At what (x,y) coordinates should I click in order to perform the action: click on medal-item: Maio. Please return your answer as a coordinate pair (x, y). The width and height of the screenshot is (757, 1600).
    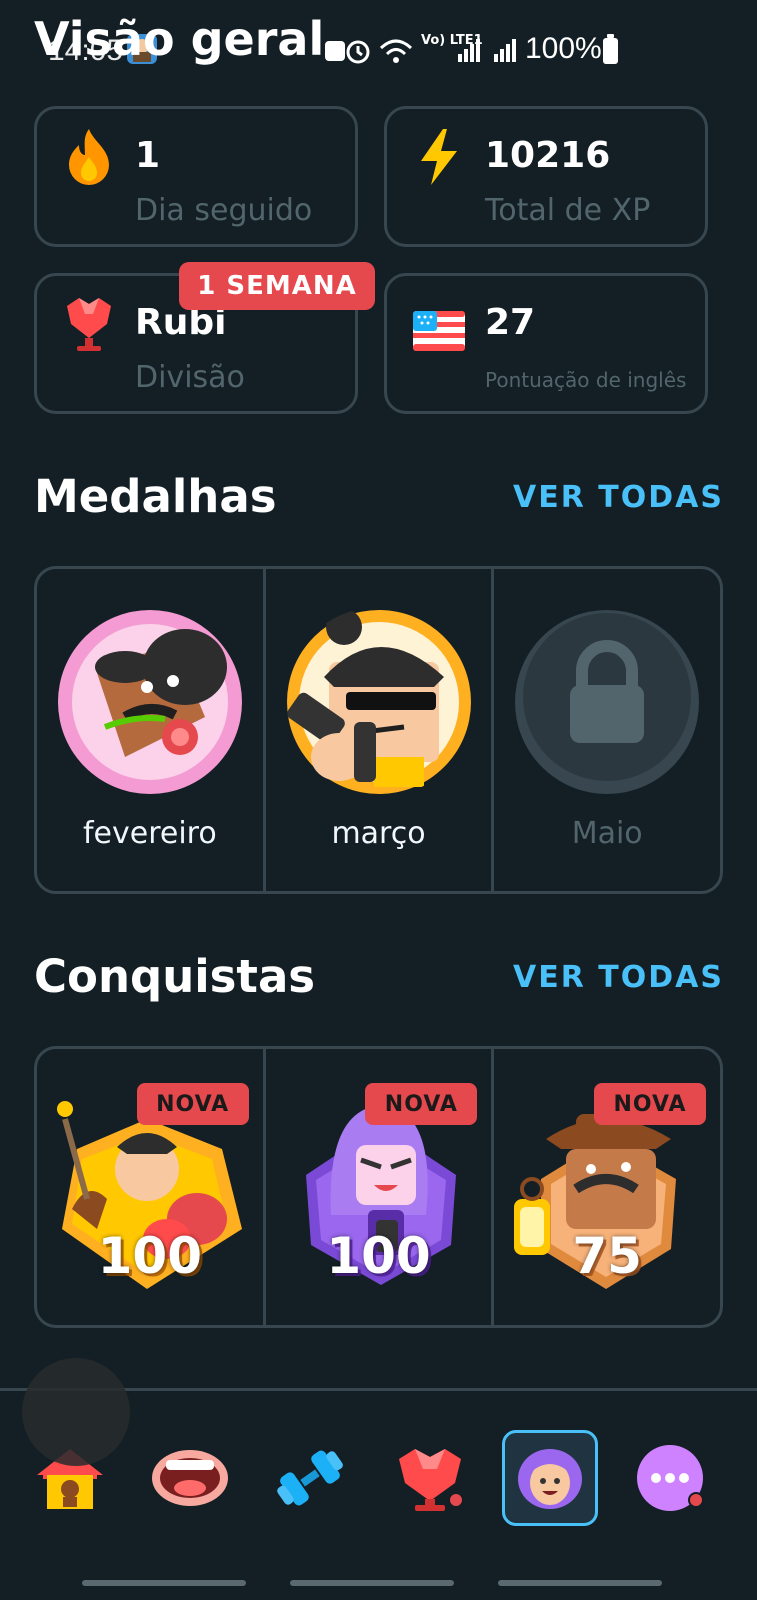
    Looking at the image, I should click on (607, 730).